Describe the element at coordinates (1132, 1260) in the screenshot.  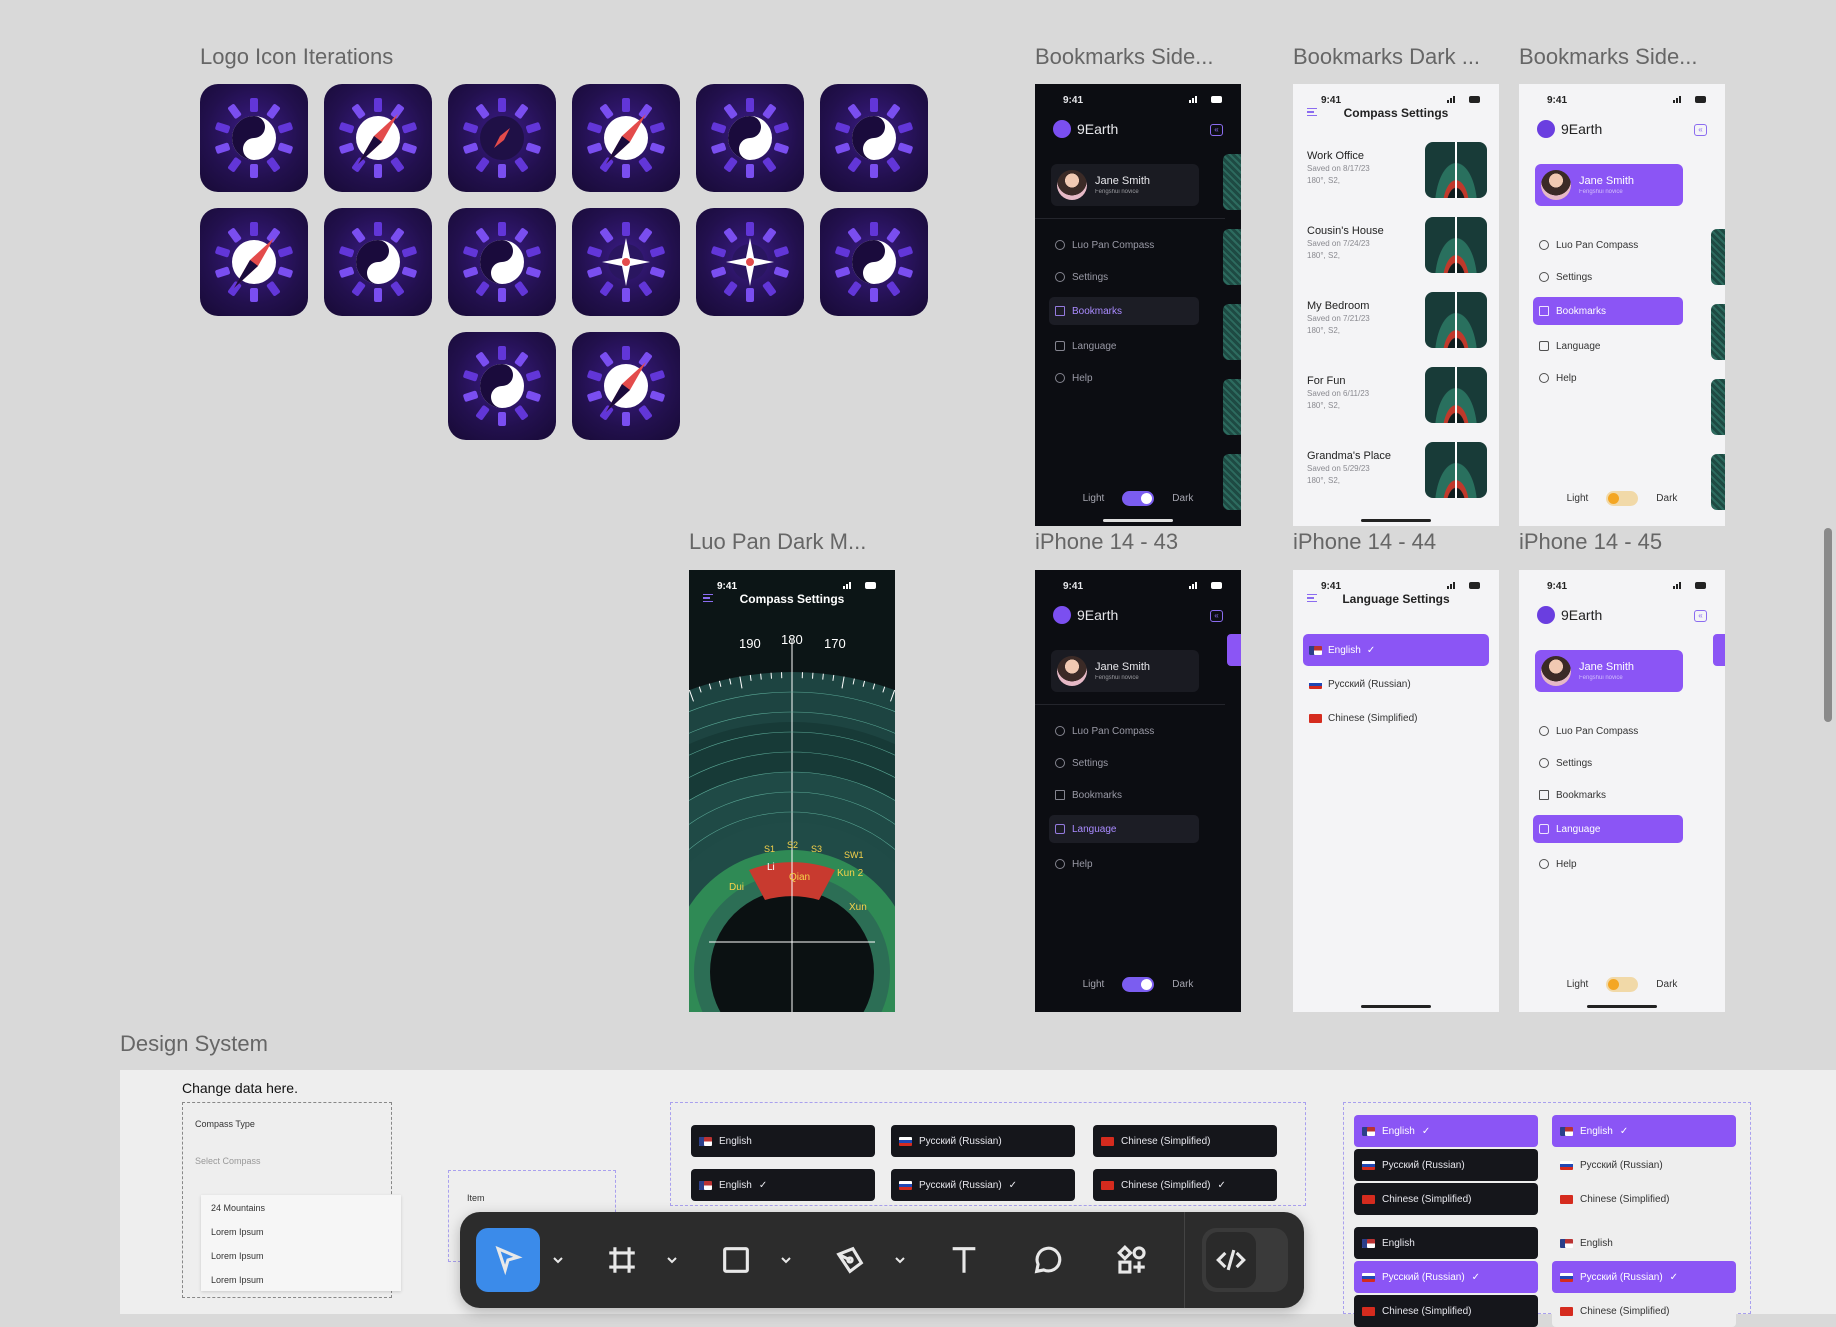
I see `assets-tool-button` at that location.